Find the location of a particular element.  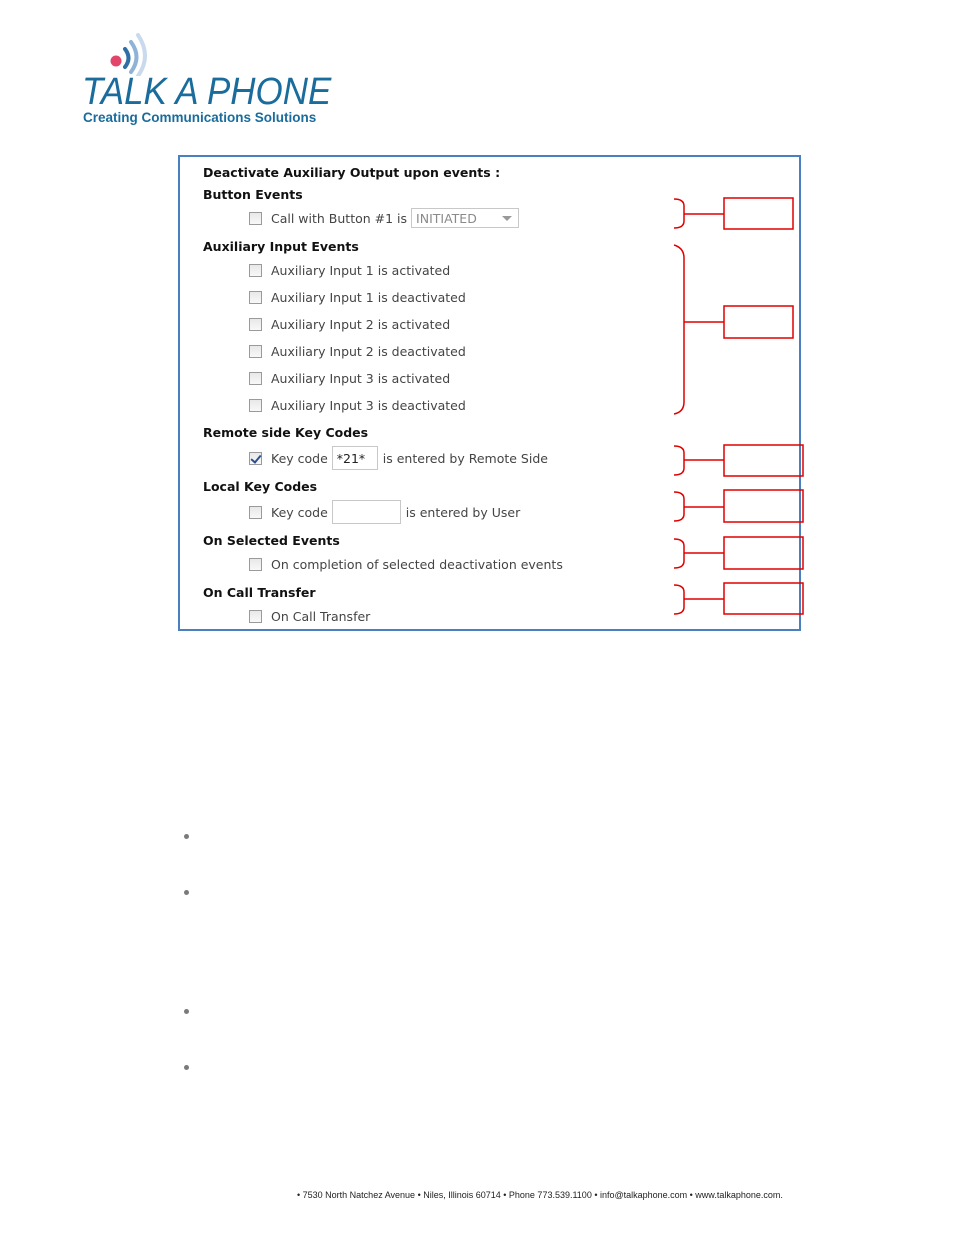

callout-box-button-events is located at coordinates (758, 213).